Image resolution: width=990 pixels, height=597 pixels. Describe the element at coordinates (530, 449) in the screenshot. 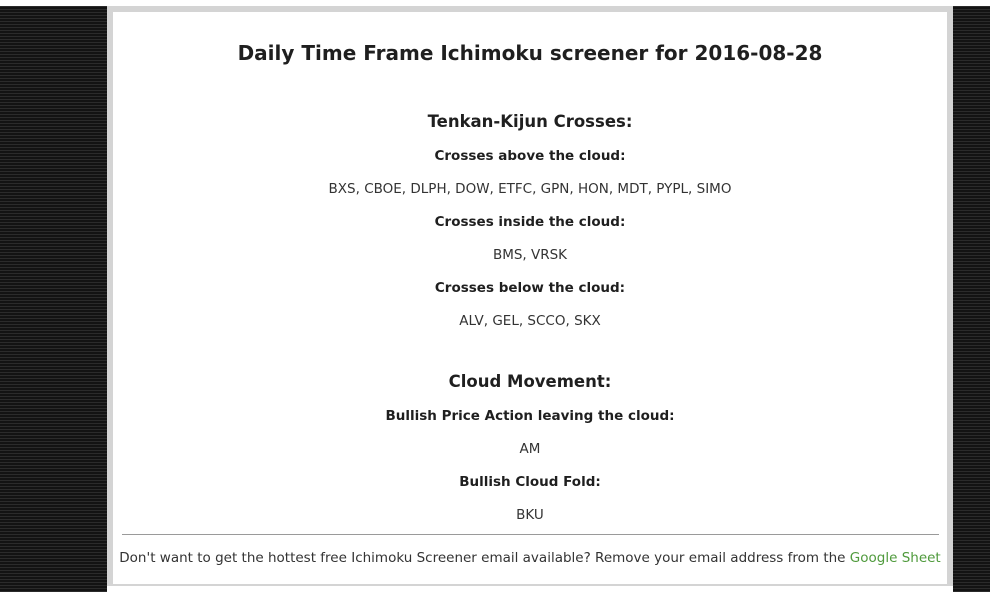

I see `group-value-bullish-price-action: AM` at that location.